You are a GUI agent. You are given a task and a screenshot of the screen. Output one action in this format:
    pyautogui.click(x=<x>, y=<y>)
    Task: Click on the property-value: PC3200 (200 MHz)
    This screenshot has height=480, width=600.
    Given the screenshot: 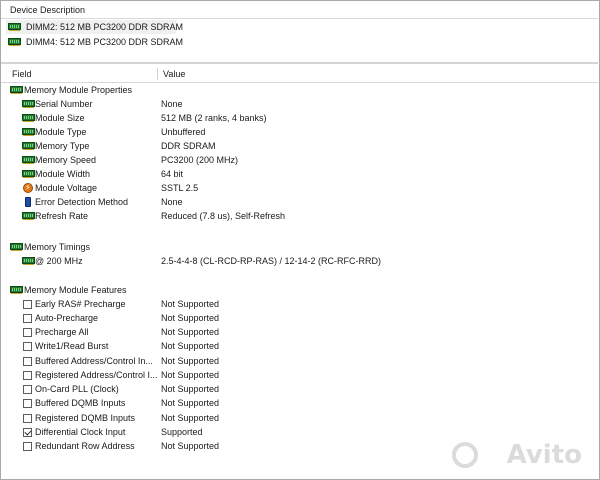 What is the action you would take?
    pyautogui.click(x=200, y=160)
    